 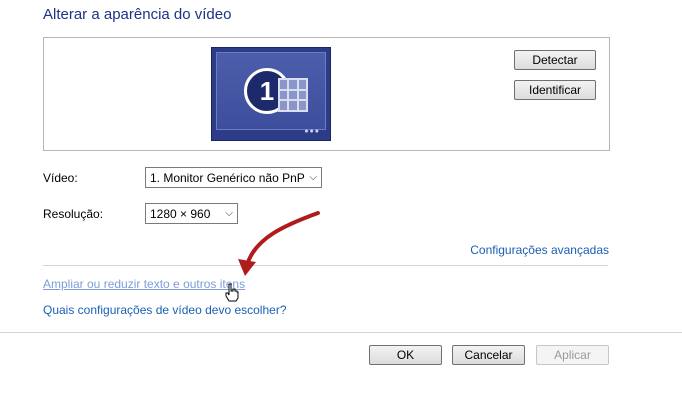 What do you see at coordinates (279, 243) in the screenshot?
I see `annotation-arrow-icon` at bounding box center [279, 243].